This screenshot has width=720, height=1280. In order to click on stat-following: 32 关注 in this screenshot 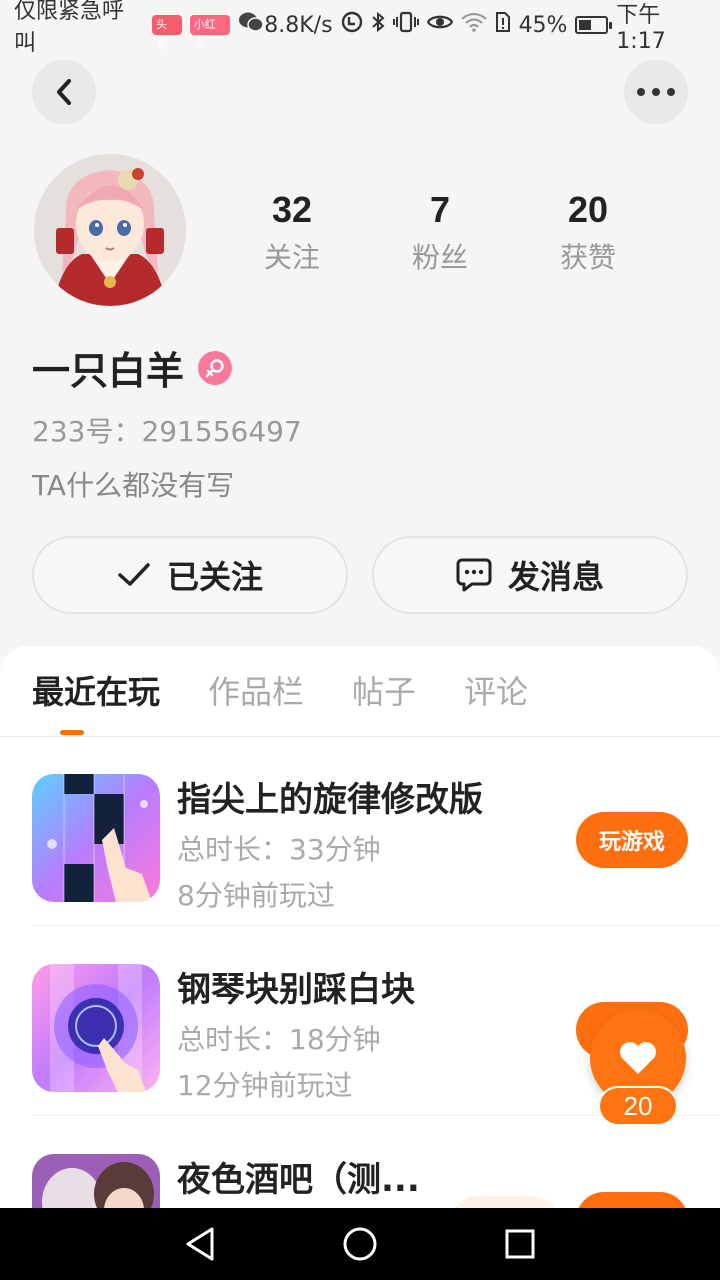, I will do `click(292, 233)`.